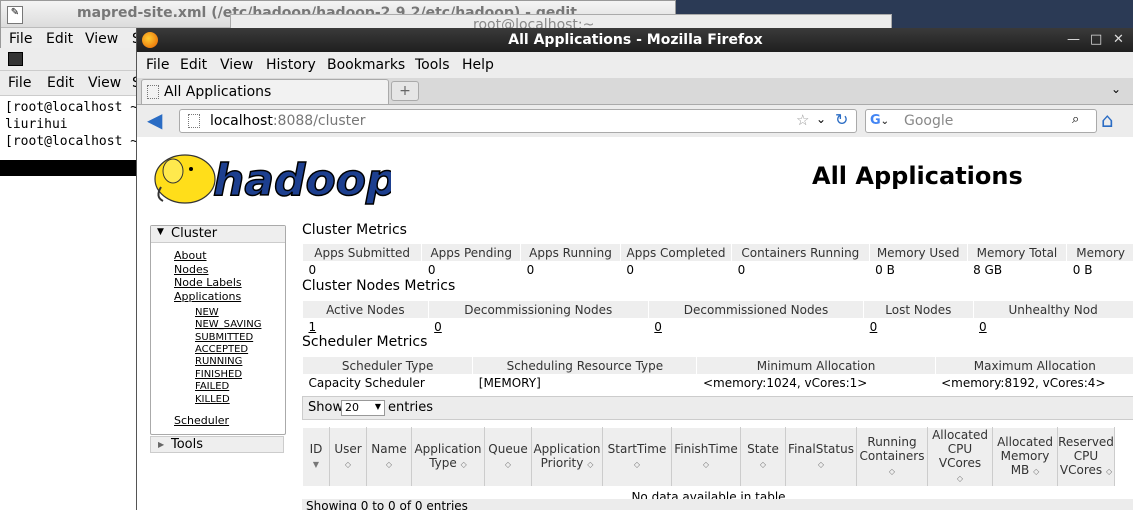 This screenshot has width=1133, height=510. I want to click on back-icon: ◀, so click(154, 120).